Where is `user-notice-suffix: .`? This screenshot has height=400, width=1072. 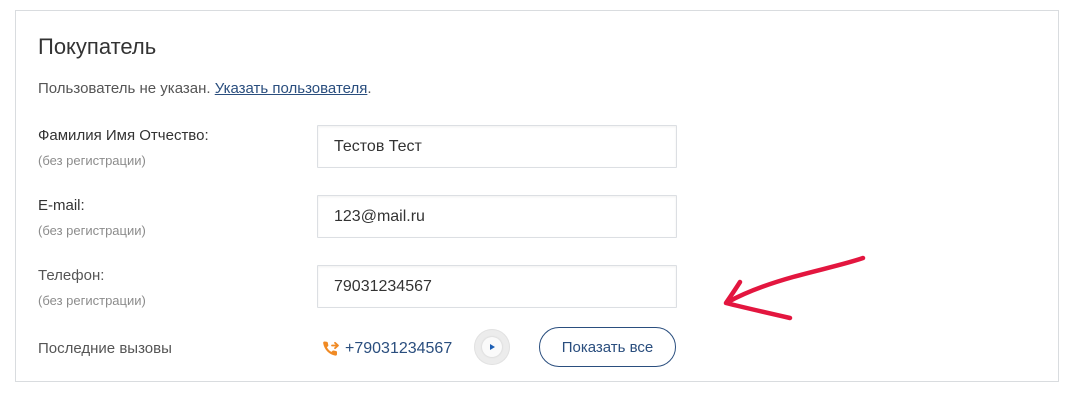
user-notice-suffix: . is located at coordinates (369, 88).